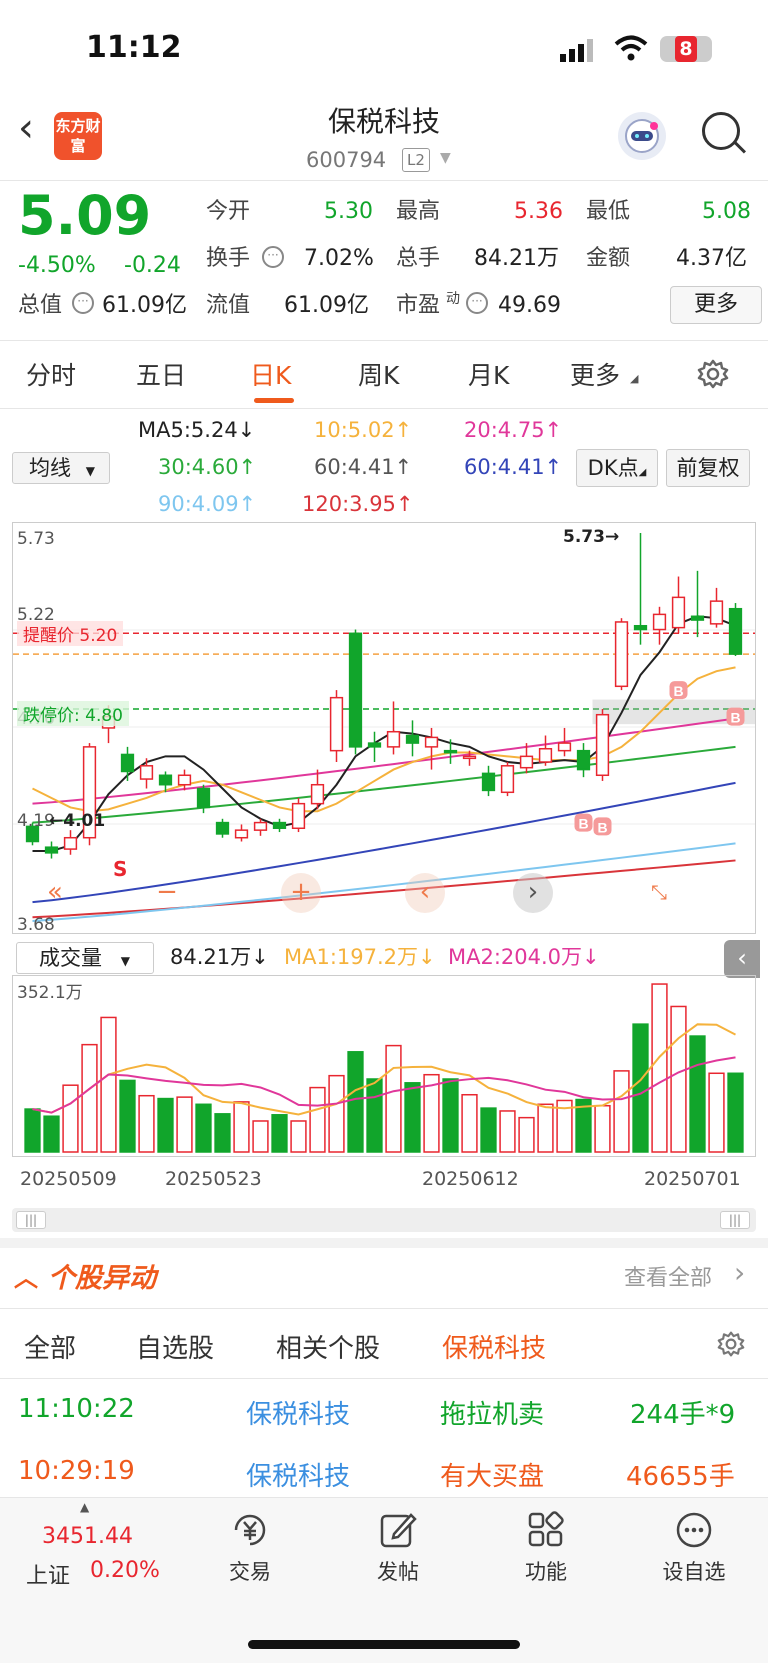 Image resolution: width=768 pixels, height=1663 pixels. What do you see at coordinates (161, 374) in the screenshot?
I see `tab-five-day: 五日` at bounding box center [161, 374].